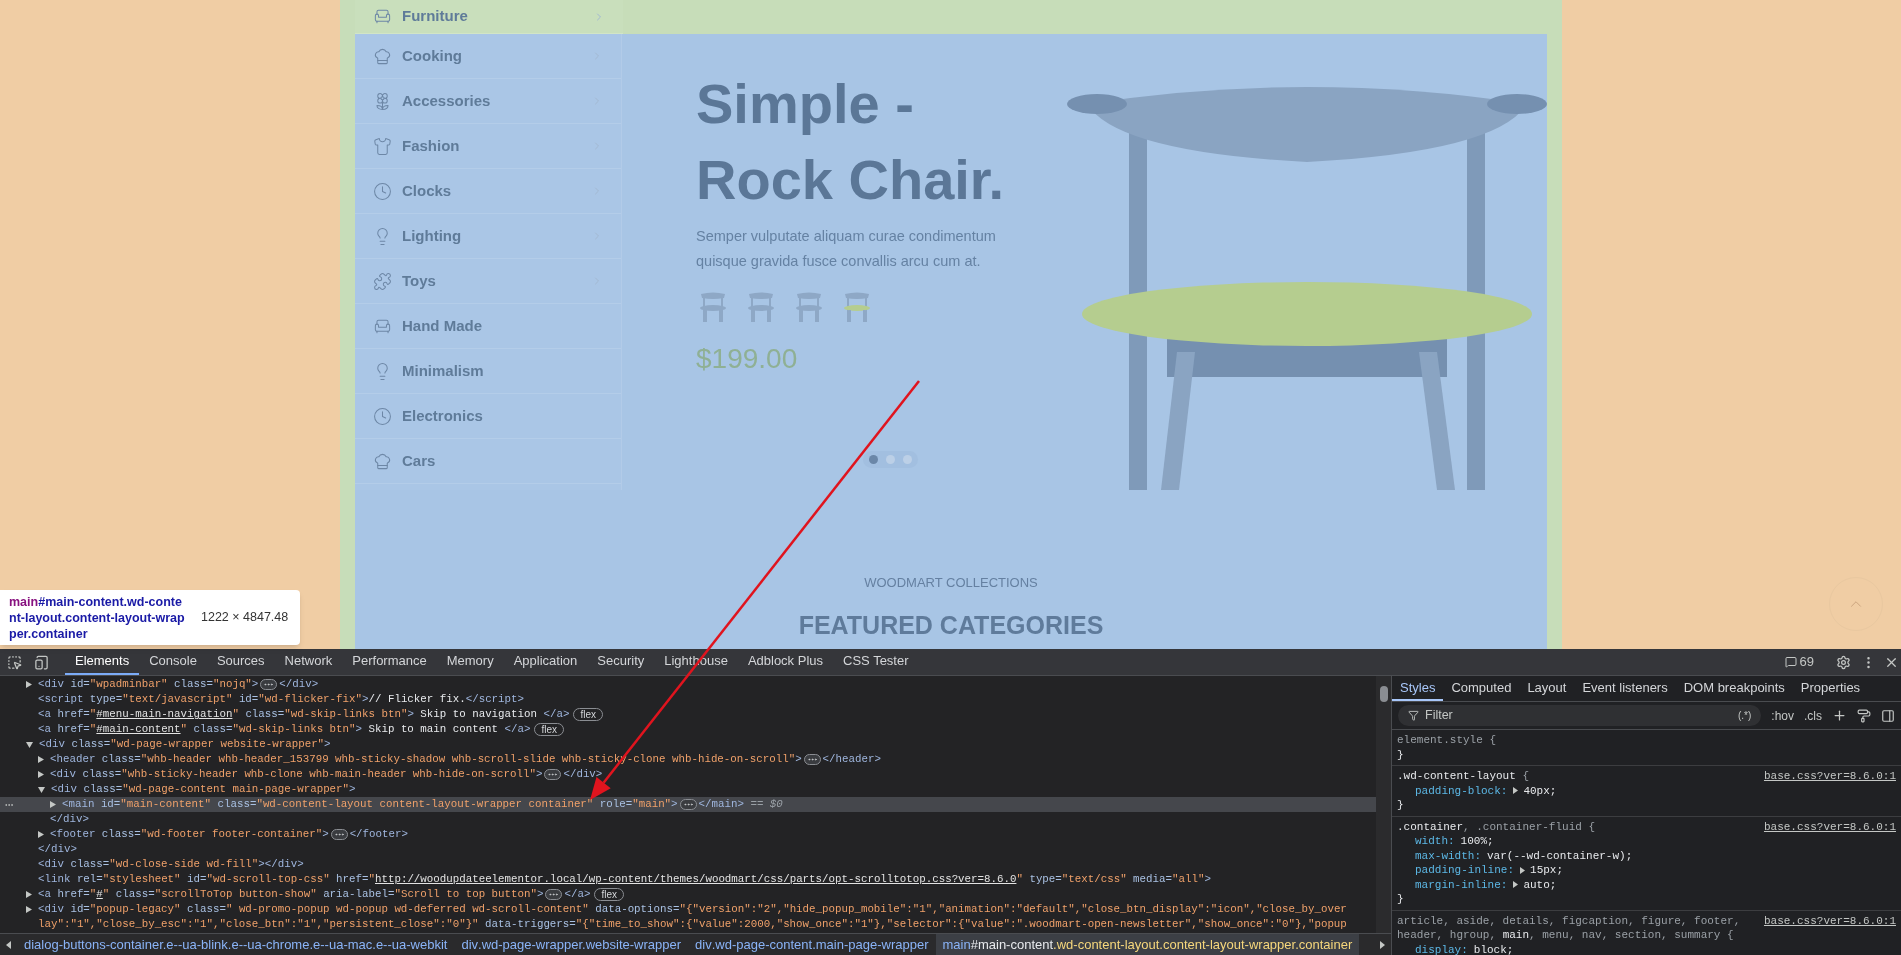 This screenshot has width=1901, height=955. I want to click on element-size: 1222 × 4847.48, so click(245, 618).